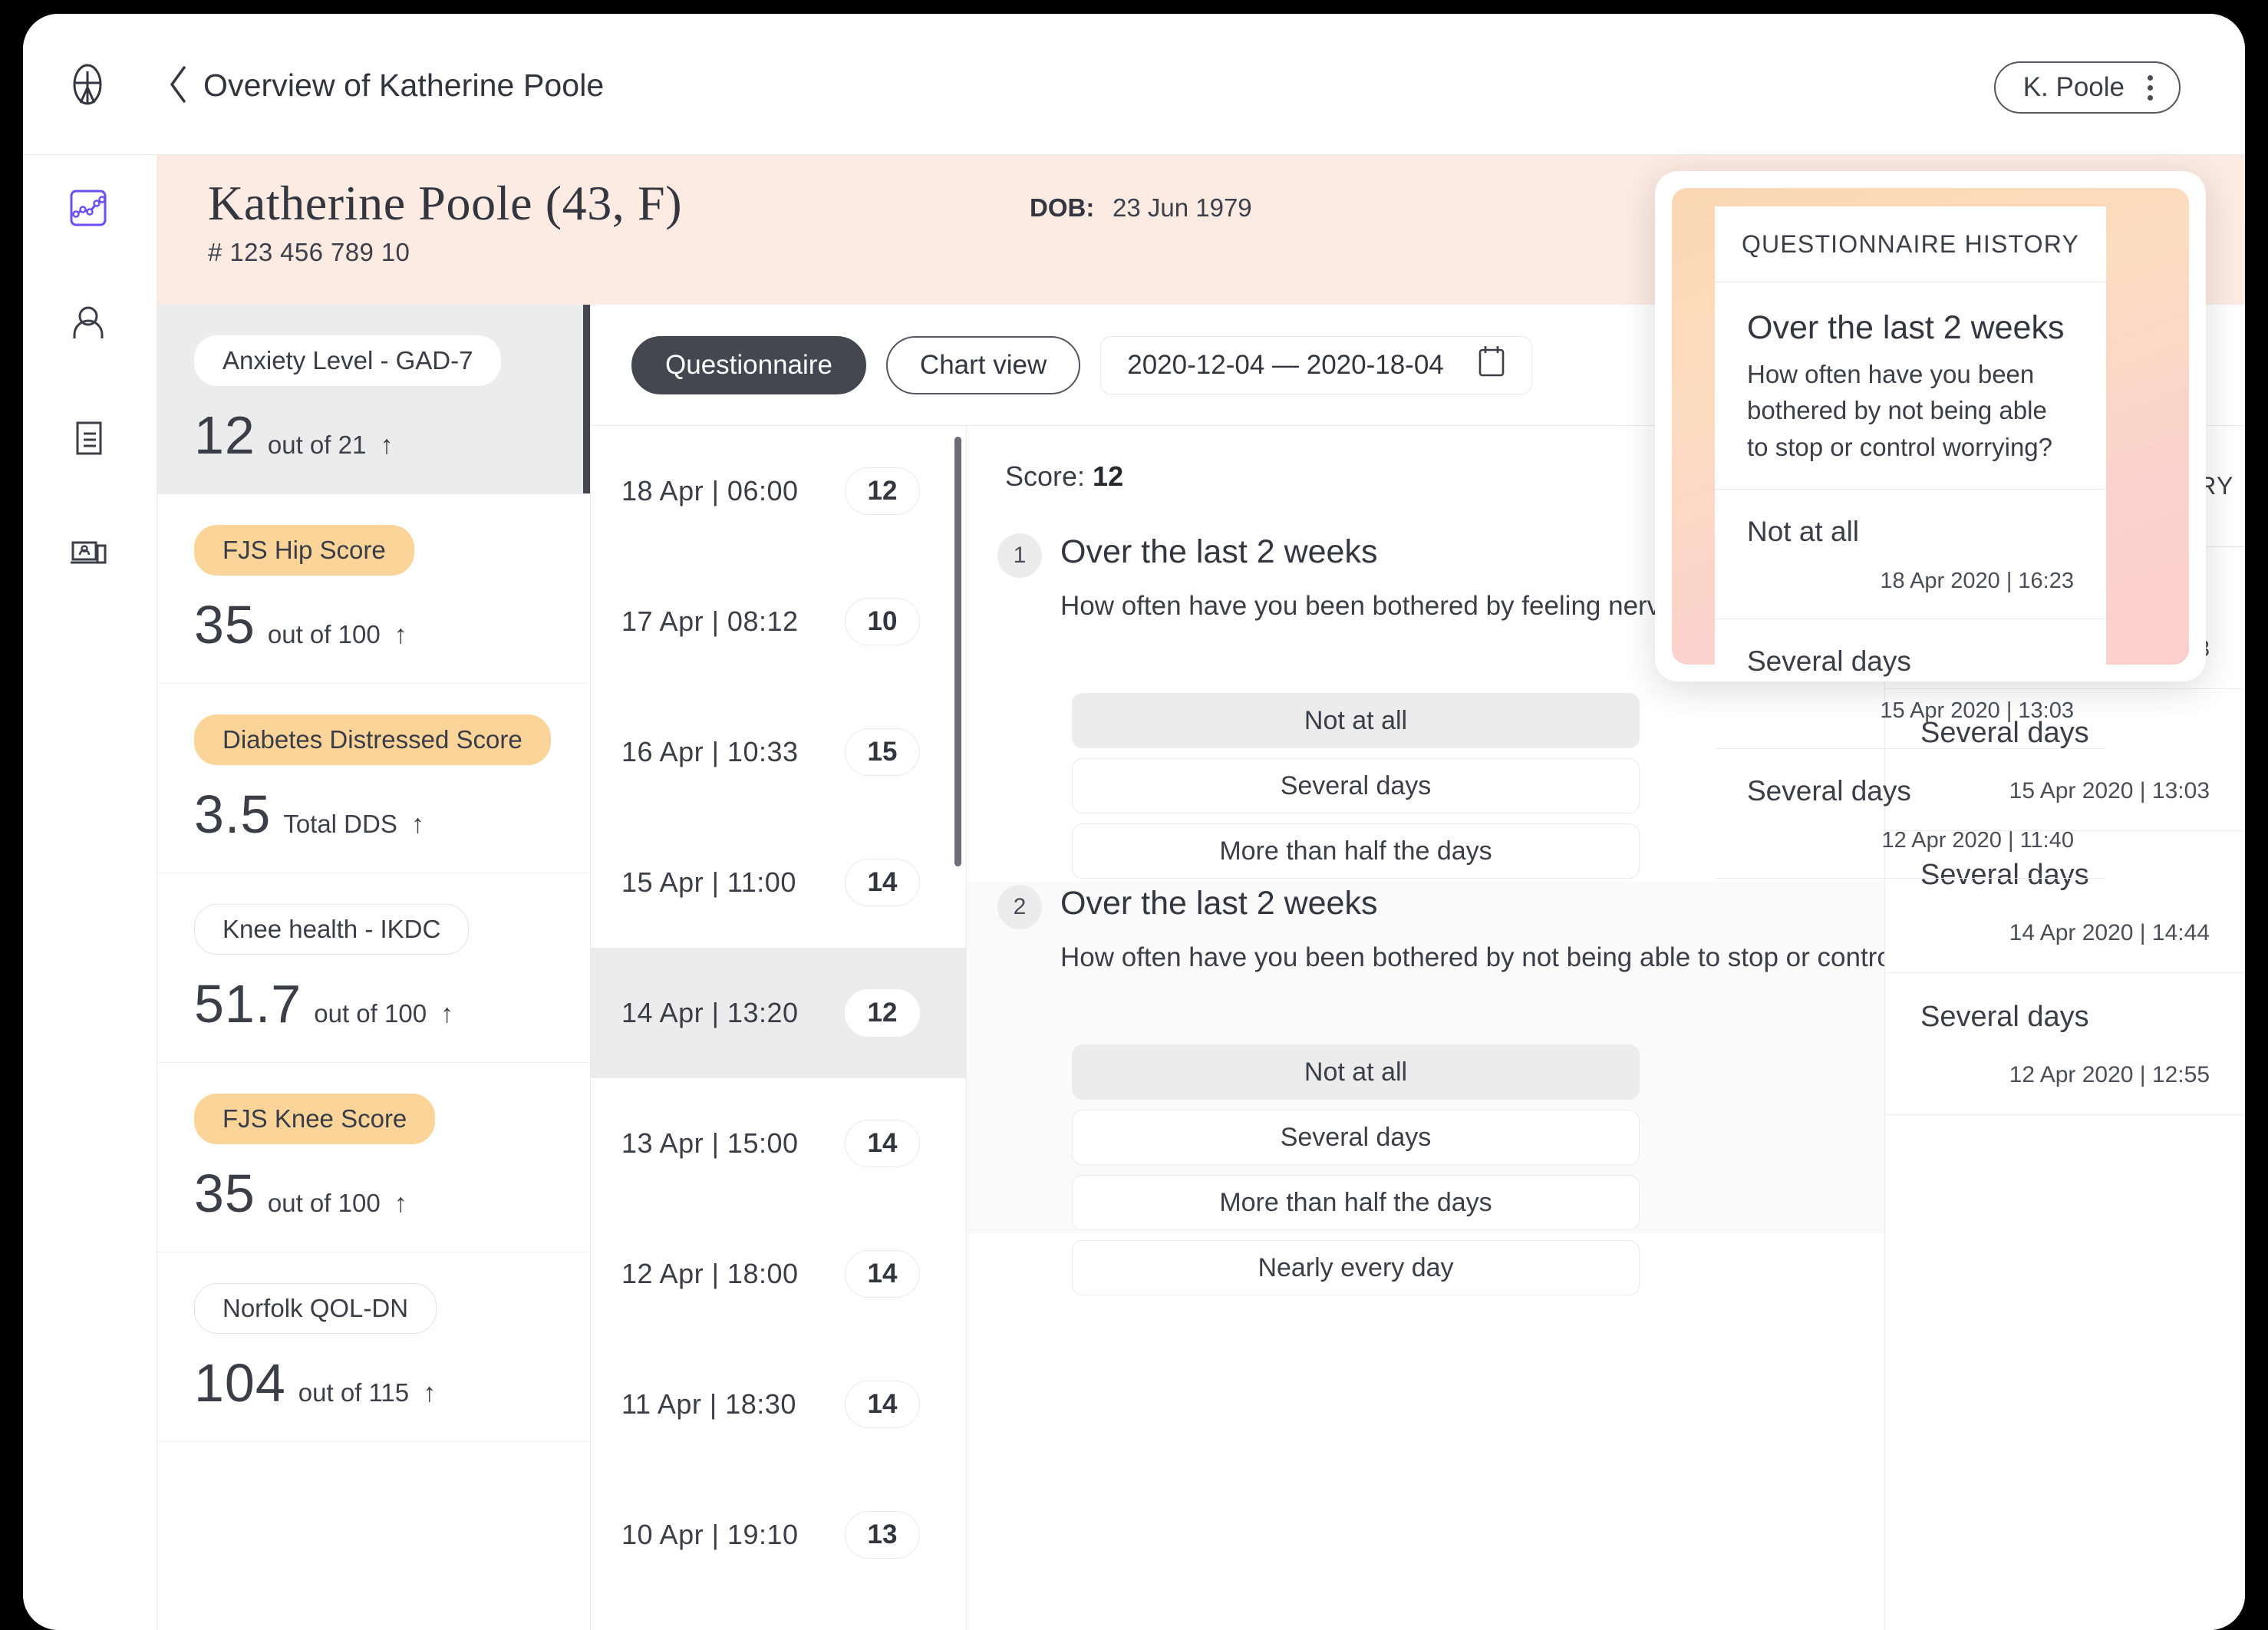 This screenshot has width=2268, height=1630. What do you see at coordinates (778, 491) in the screenshot?
I see `list-item: 18 Apr | 06:00 12` at bounding box center [778, 491].